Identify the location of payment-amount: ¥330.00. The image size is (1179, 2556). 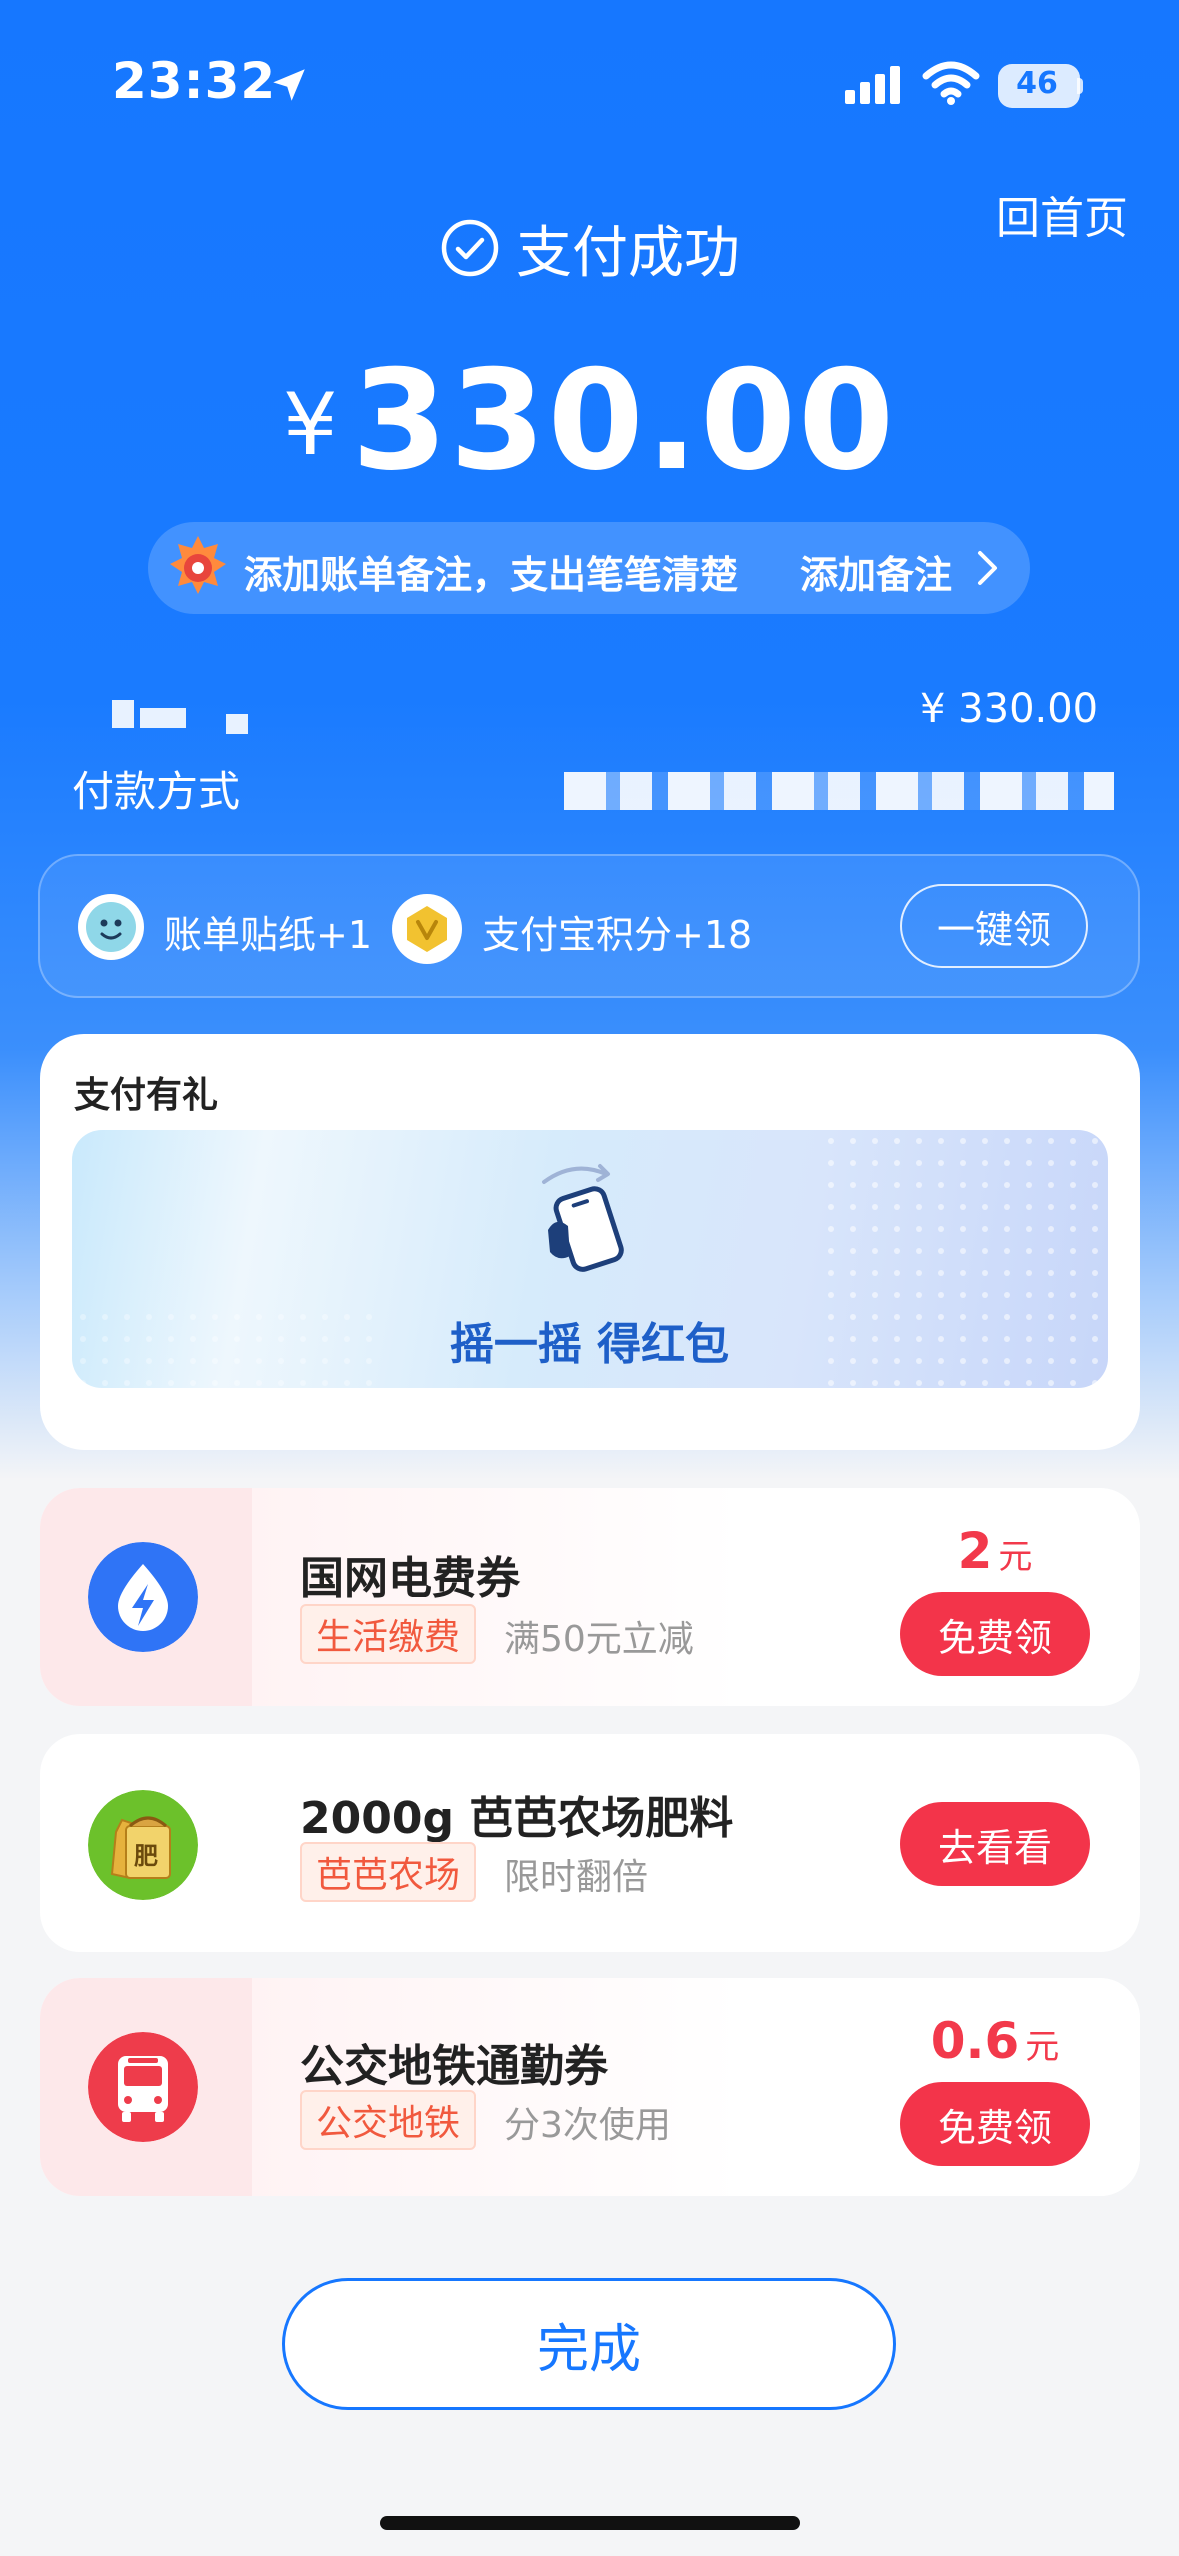
(589, 420).